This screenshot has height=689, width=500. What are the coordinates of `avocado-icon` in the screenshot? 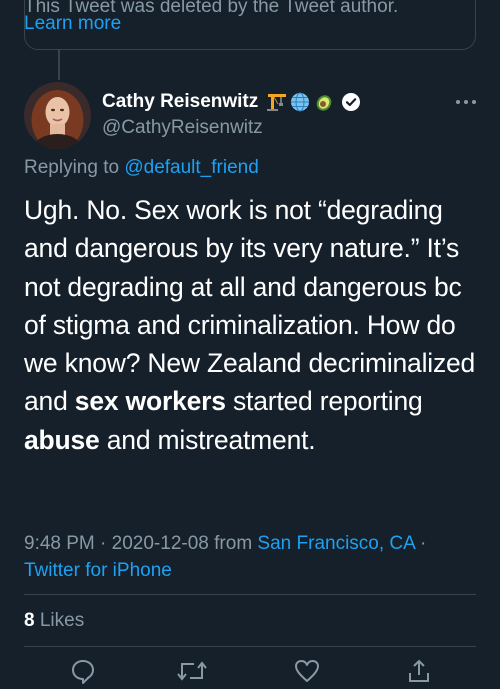 It's located at (324, 102).